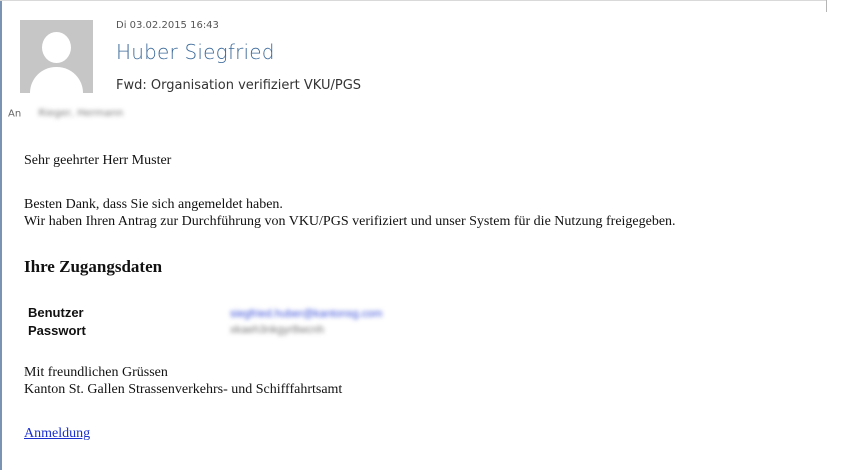 The image size is (848, 470). I want to click on sender-name: Huber Siegfried, so click(195, 52).